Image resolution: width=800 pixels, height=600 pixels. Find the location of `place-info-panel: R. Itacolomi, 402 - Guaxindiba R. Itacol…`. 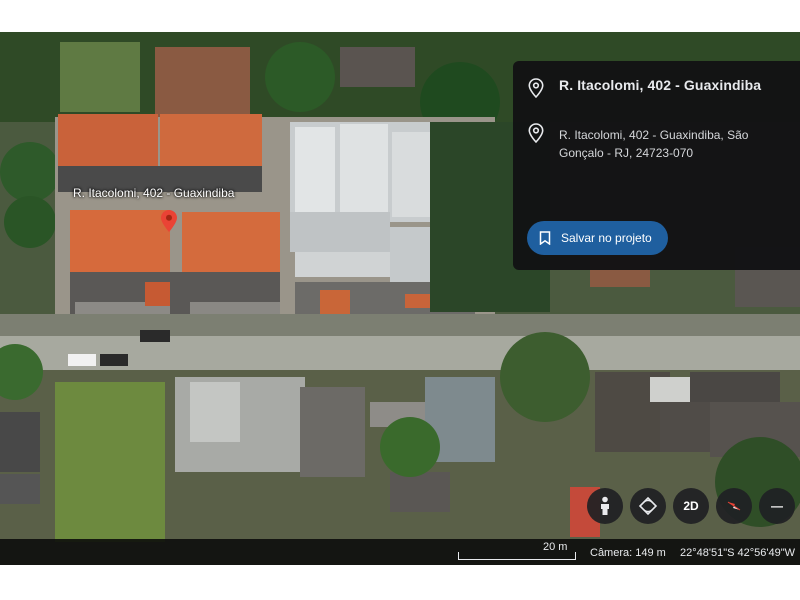

place-info-panel: R. Itacolomi, 402 - Guaxindiba R. Itacol… is located at coordinates (656, 165).